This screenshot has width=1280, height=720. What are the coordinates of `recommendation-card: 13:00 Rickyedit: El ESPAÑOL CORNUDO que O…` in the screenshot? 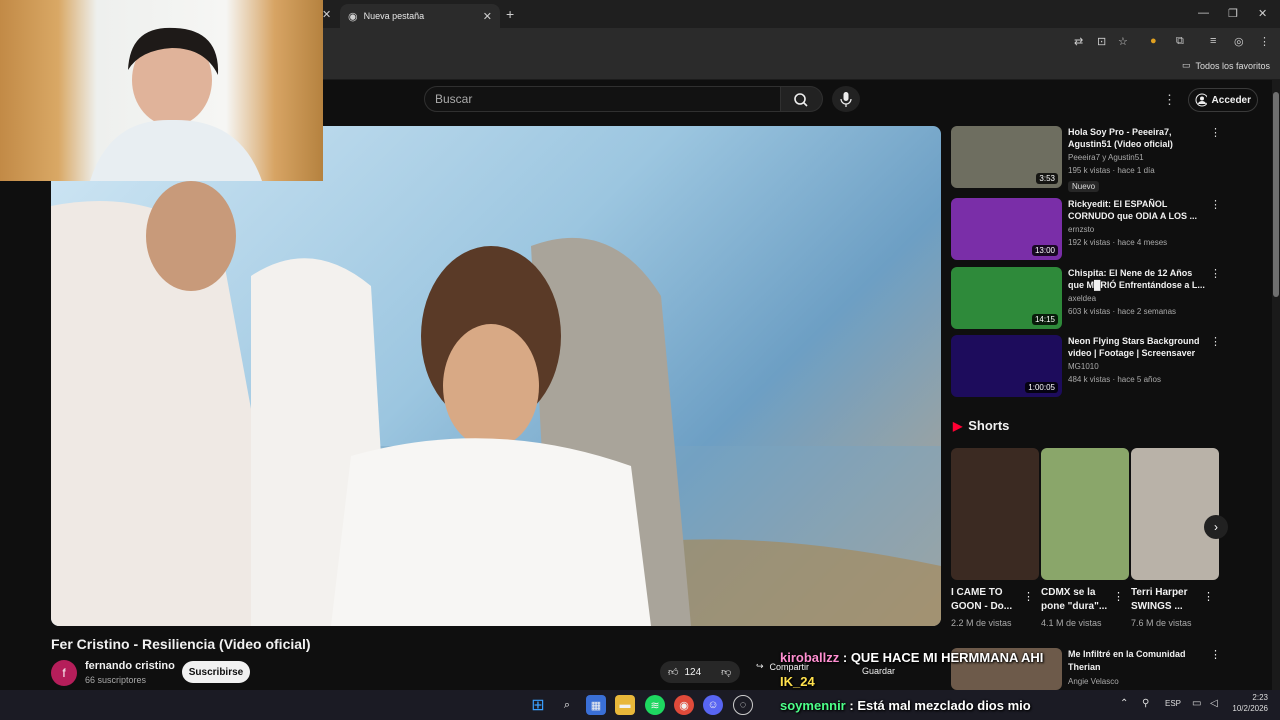 It's located at (1096, 229).